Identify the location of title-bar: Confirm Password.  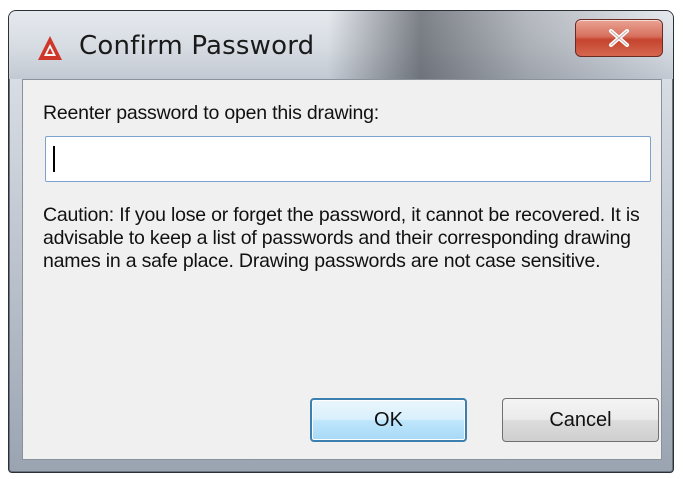
(341, 45).